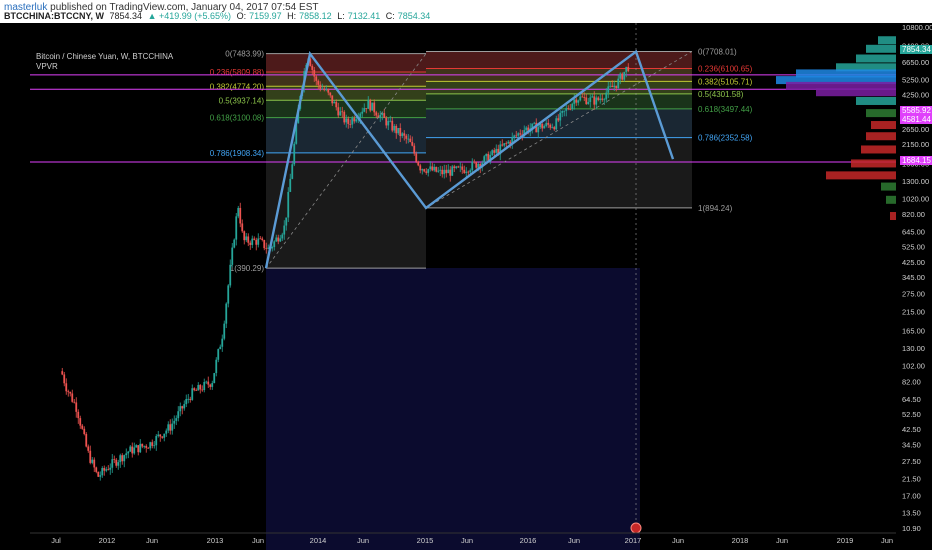 This screenshot has width=932, height=550. What do you see at coordinates (917, 27) in the screenshot?
I see `y-tick-label: 10800.00` at bounding box center [917, 27].